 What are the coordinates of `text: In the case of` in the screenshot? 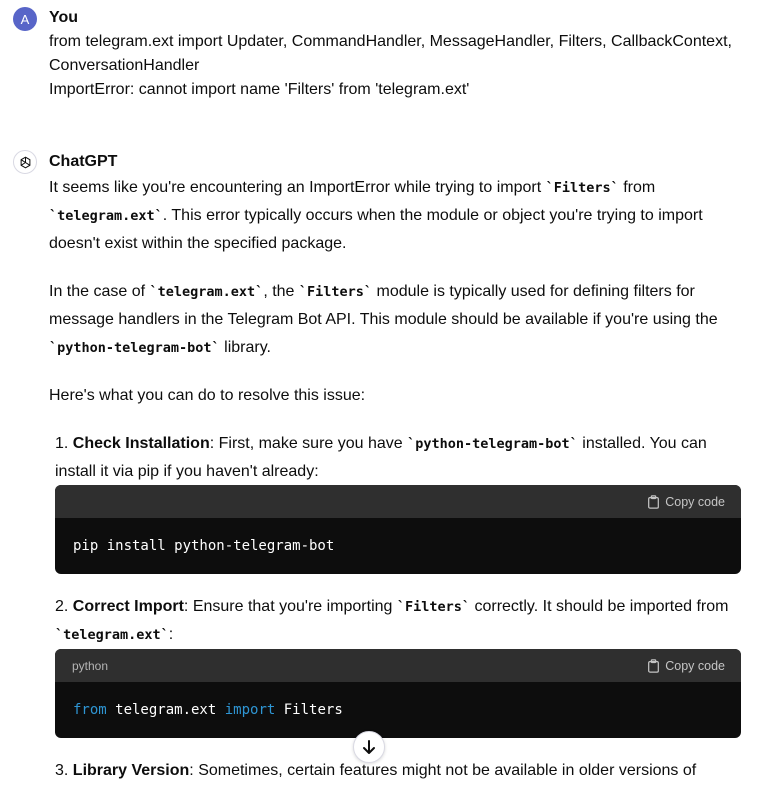 It's located at (99, 291).